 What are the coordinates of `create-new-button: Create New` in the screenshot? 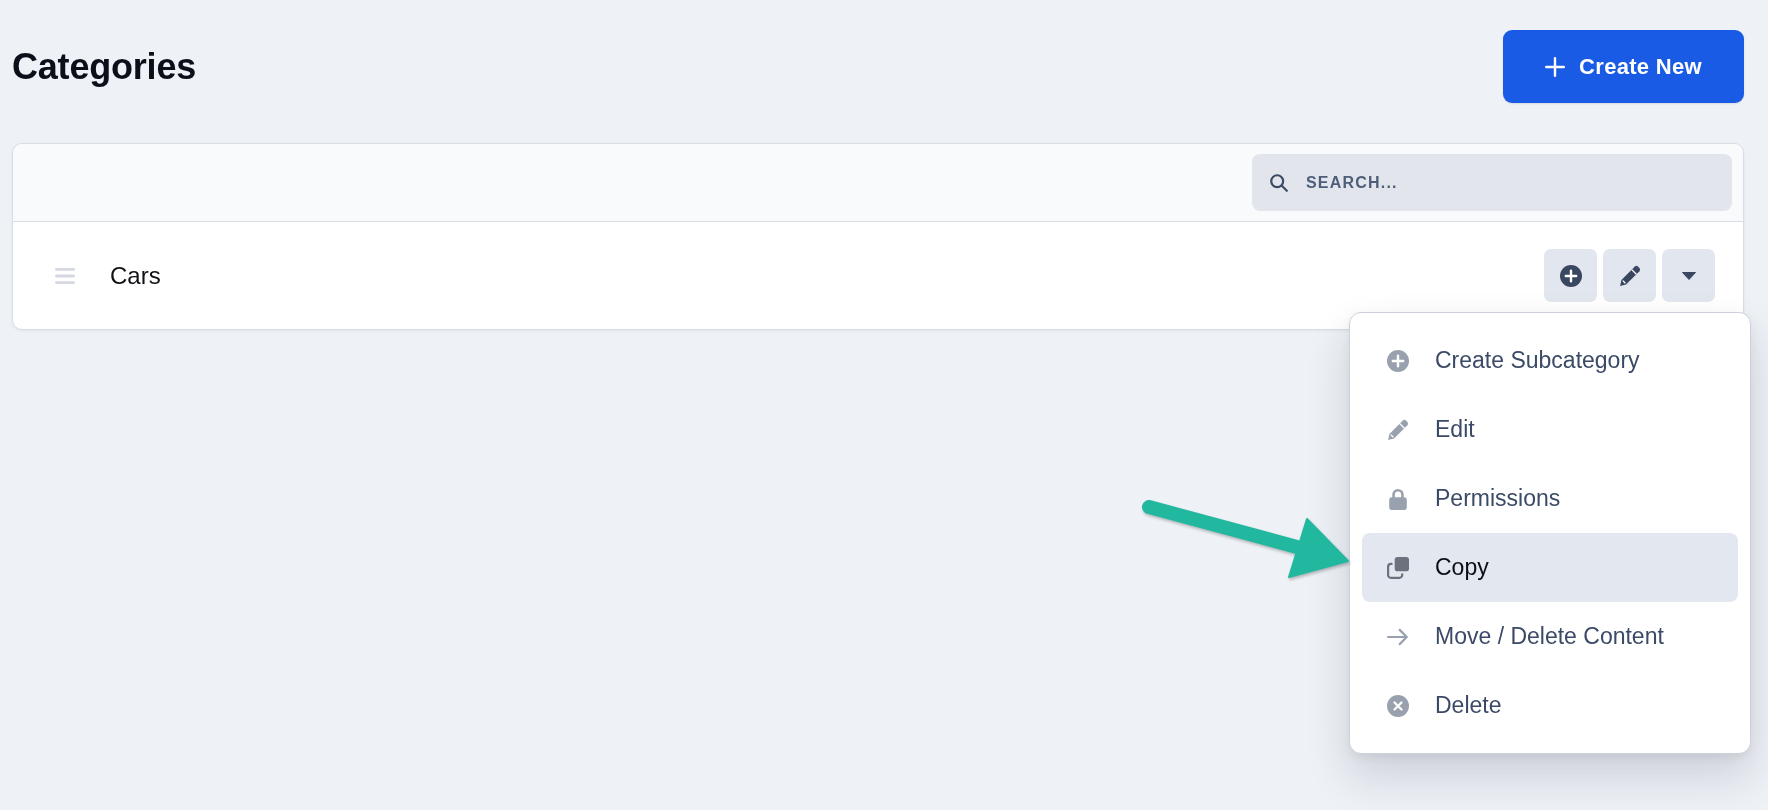 It's located at (1623, 66).